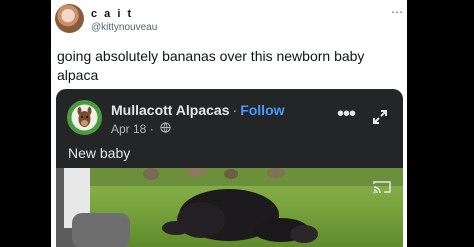 This screenshot has height=247, width=474. I want to click on expand-icon, so click(380, 117).